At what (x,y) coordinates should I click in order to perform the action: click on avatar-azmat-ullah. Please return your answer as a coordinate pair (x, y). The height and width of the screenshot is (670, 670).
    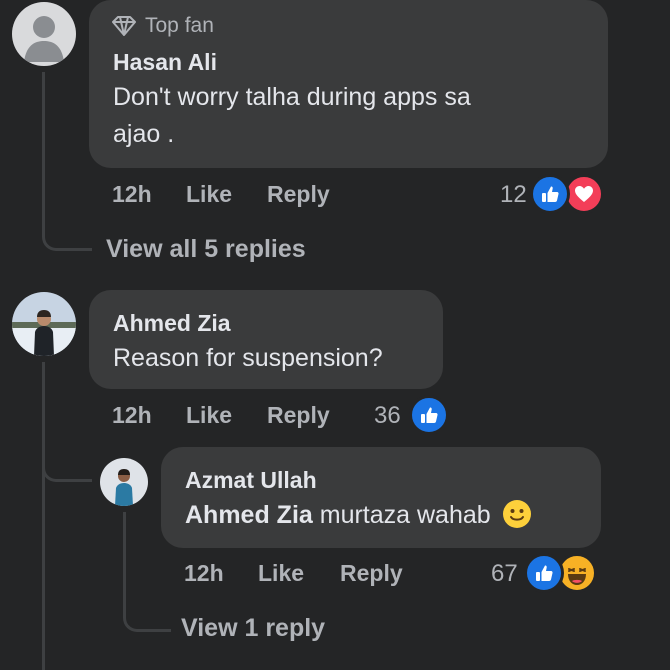
    Looking at the image, I should click on (124, 482).